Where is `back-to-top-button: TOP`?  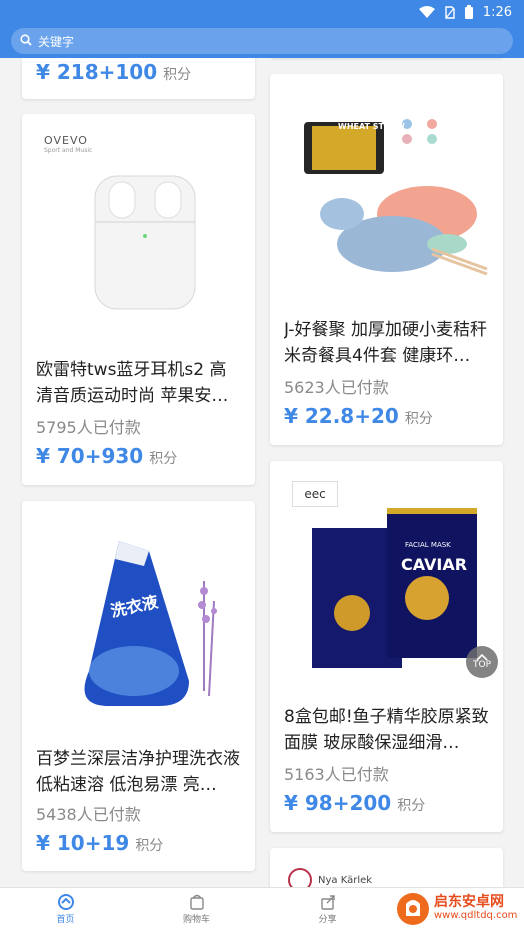
back-to-top-button: TOP is located at coordinates (482, 662).